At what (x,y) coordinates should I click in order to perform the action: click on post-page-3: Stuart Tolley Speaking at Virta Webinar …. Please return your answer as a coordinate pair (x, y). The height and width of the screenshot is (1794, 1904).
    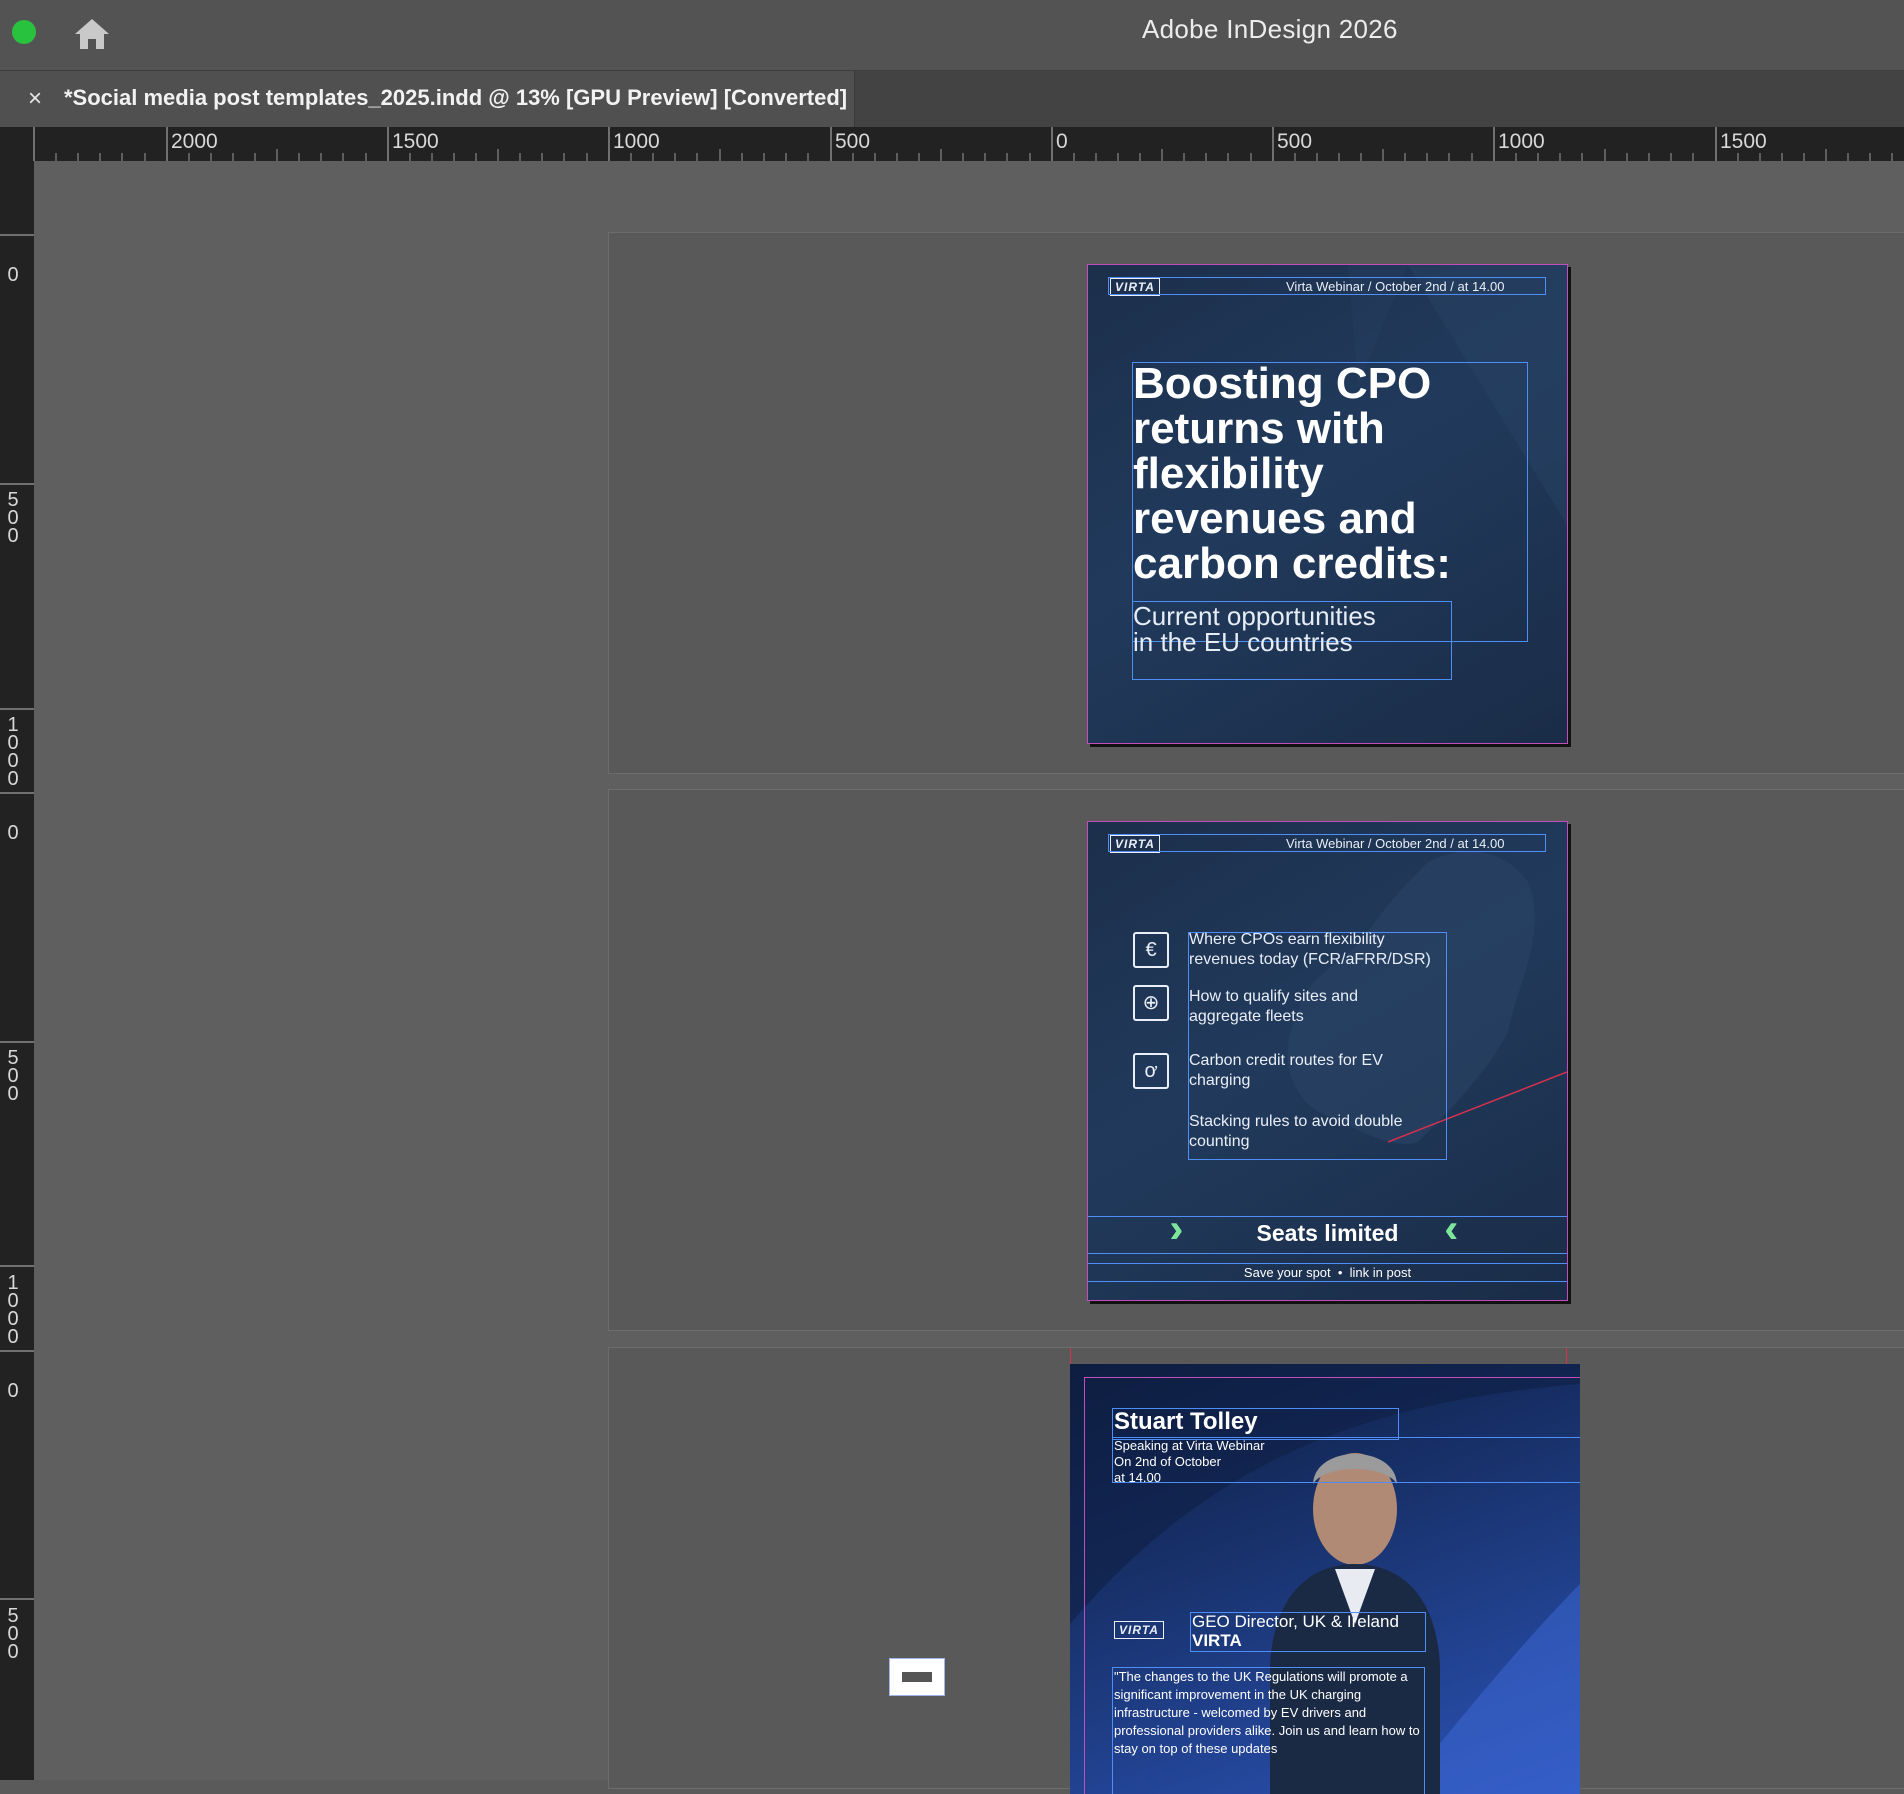
    Looking at the image, I should click on (1325, 1579).